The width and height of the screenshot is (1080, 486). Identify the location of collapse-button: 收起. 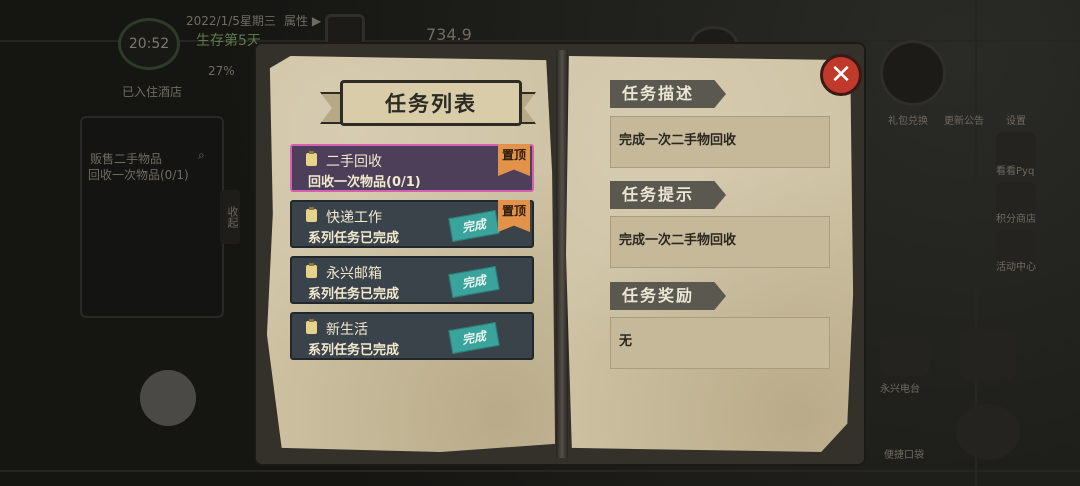
(230, 217).